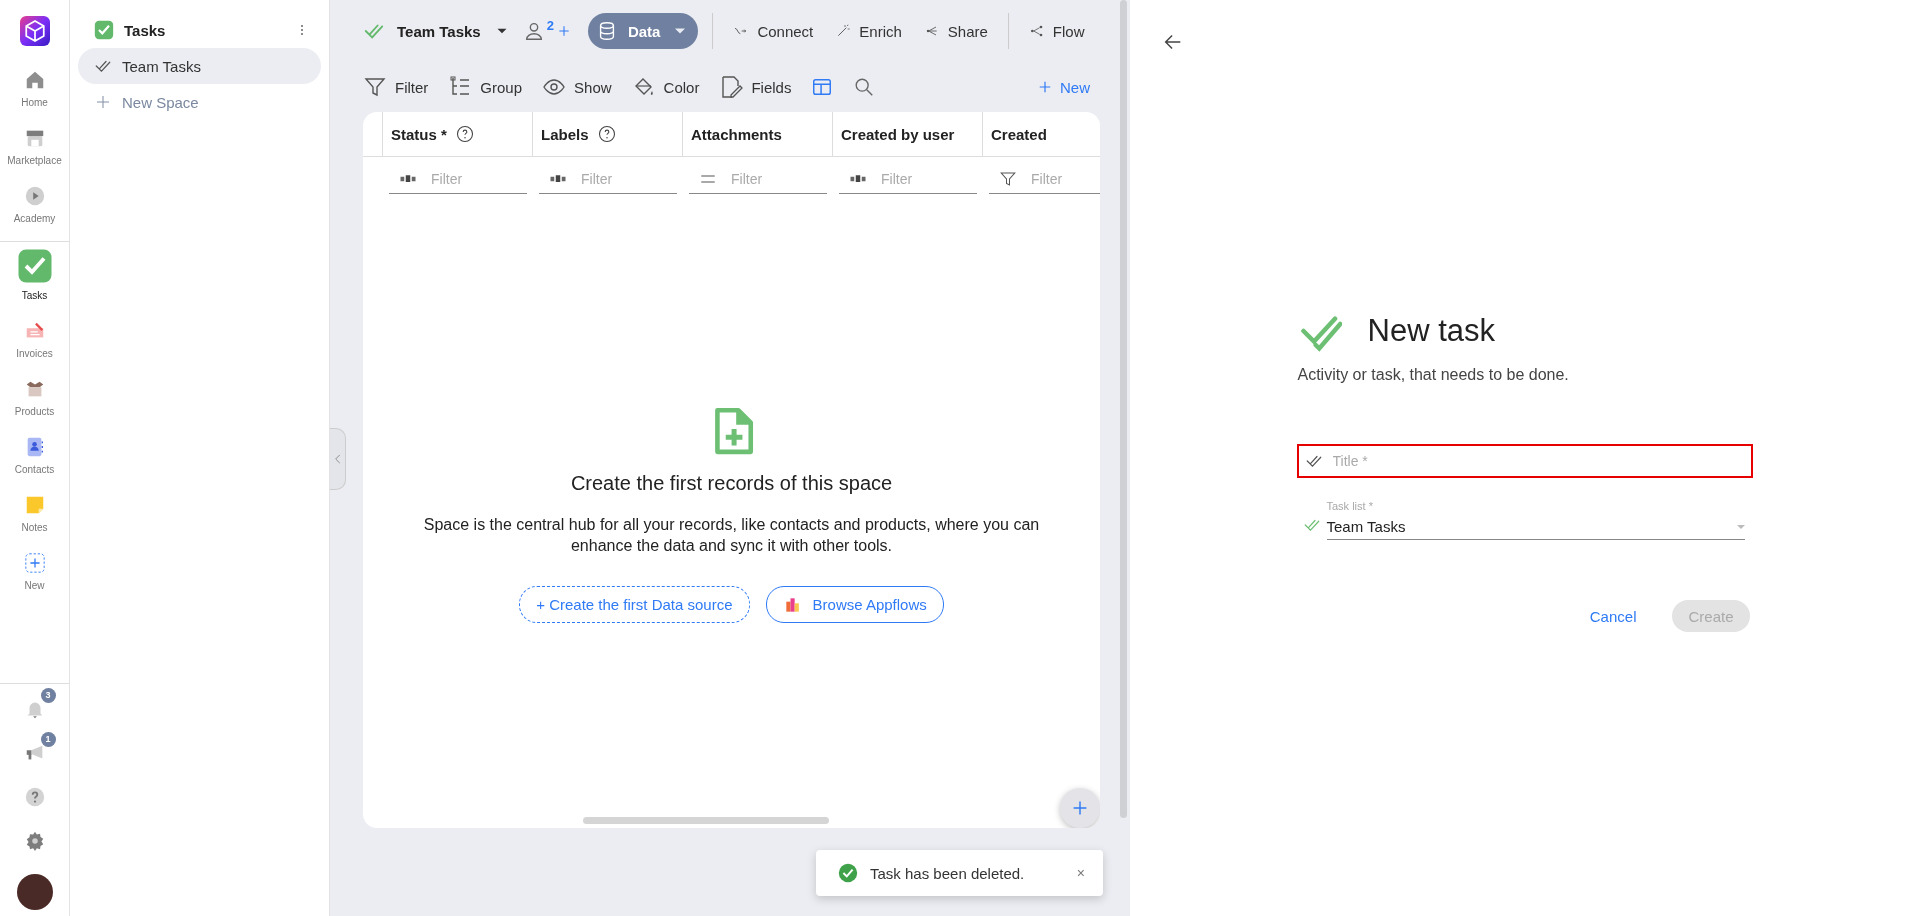 This screenshot has height=916, width=1919. Describe the element at coordinates (547, 31) in the screenshot. I see `members-button: 2` at that location.